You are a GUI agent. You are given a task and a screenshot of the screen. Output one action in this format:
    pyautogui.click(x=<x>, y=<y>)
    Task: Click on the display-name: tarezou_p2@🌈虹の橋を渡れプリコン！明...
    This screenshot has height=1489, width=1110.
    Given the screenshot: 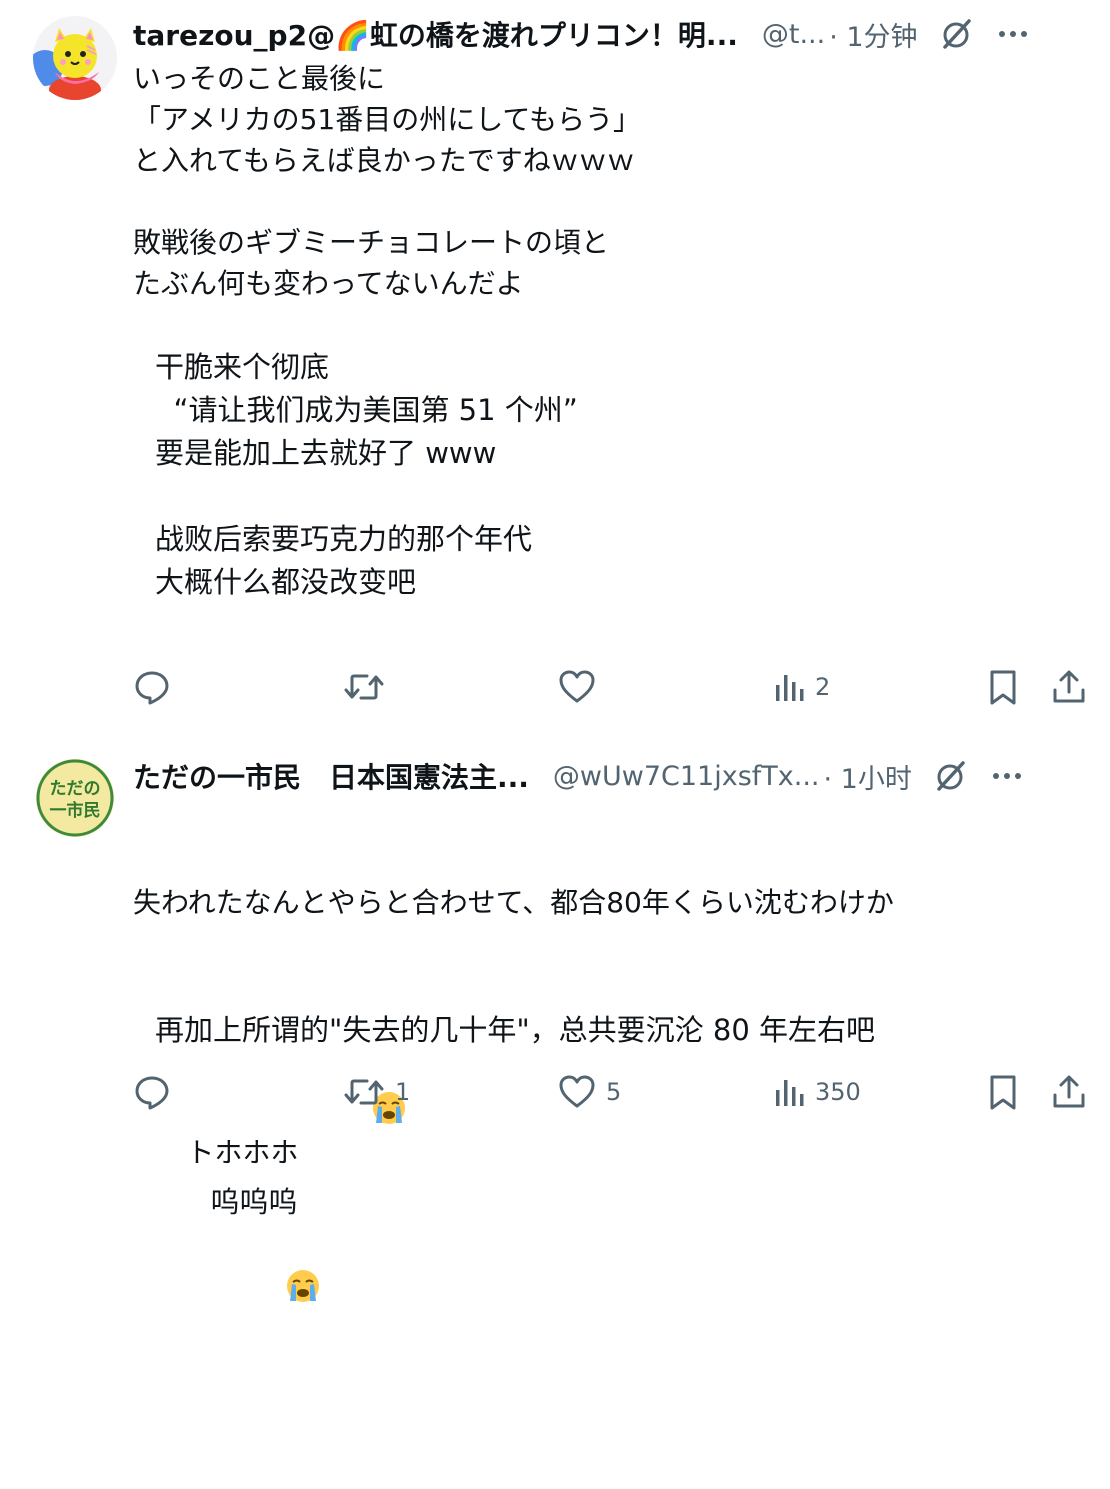 What is the action you would take?
    pyautogui.click(x=435, y=34)
    